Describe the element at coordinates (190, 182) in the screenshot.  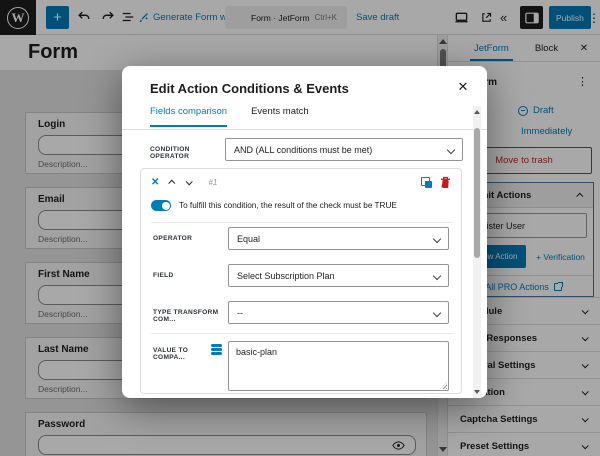
I see `move-down-button` at that location.